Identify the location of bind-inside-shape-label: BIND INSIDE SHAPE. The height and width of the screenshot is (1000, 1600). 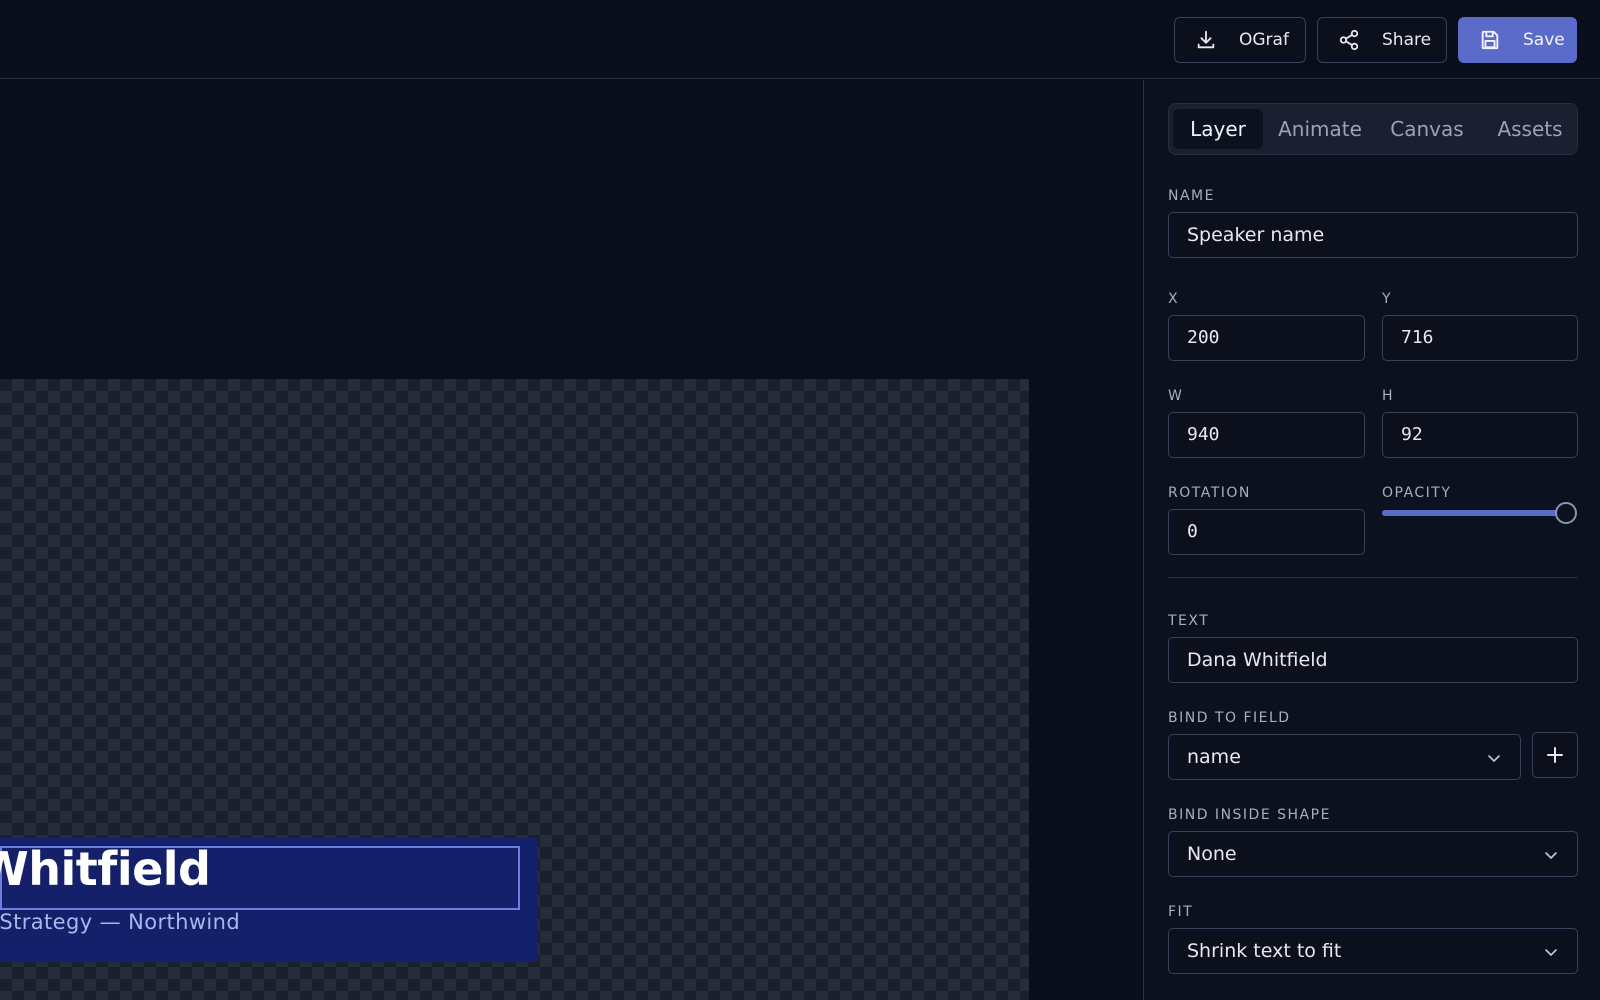
(1249, 815).